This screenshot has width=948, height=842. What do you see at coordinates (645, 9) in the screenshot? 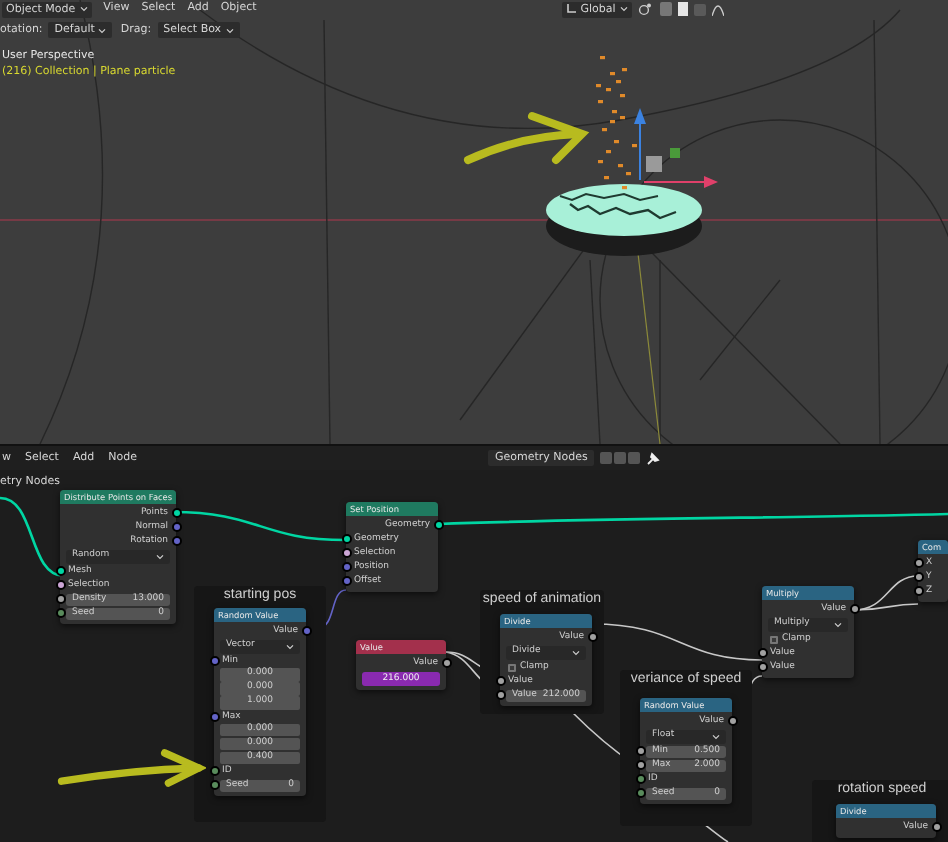
I see `pivot-icon` at bounding box center [645, 9].